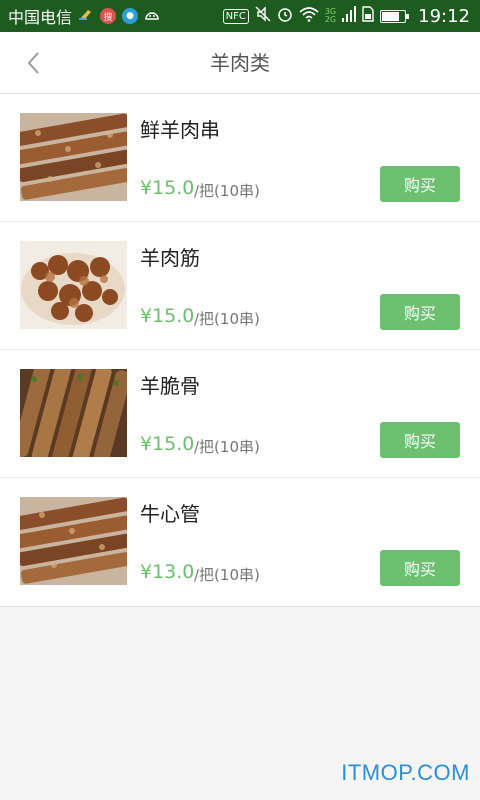  What do you see at coordinates (330, 15) in the screenshot?
I see `network-type: 3G 2G` at bounding box center [330, 15].